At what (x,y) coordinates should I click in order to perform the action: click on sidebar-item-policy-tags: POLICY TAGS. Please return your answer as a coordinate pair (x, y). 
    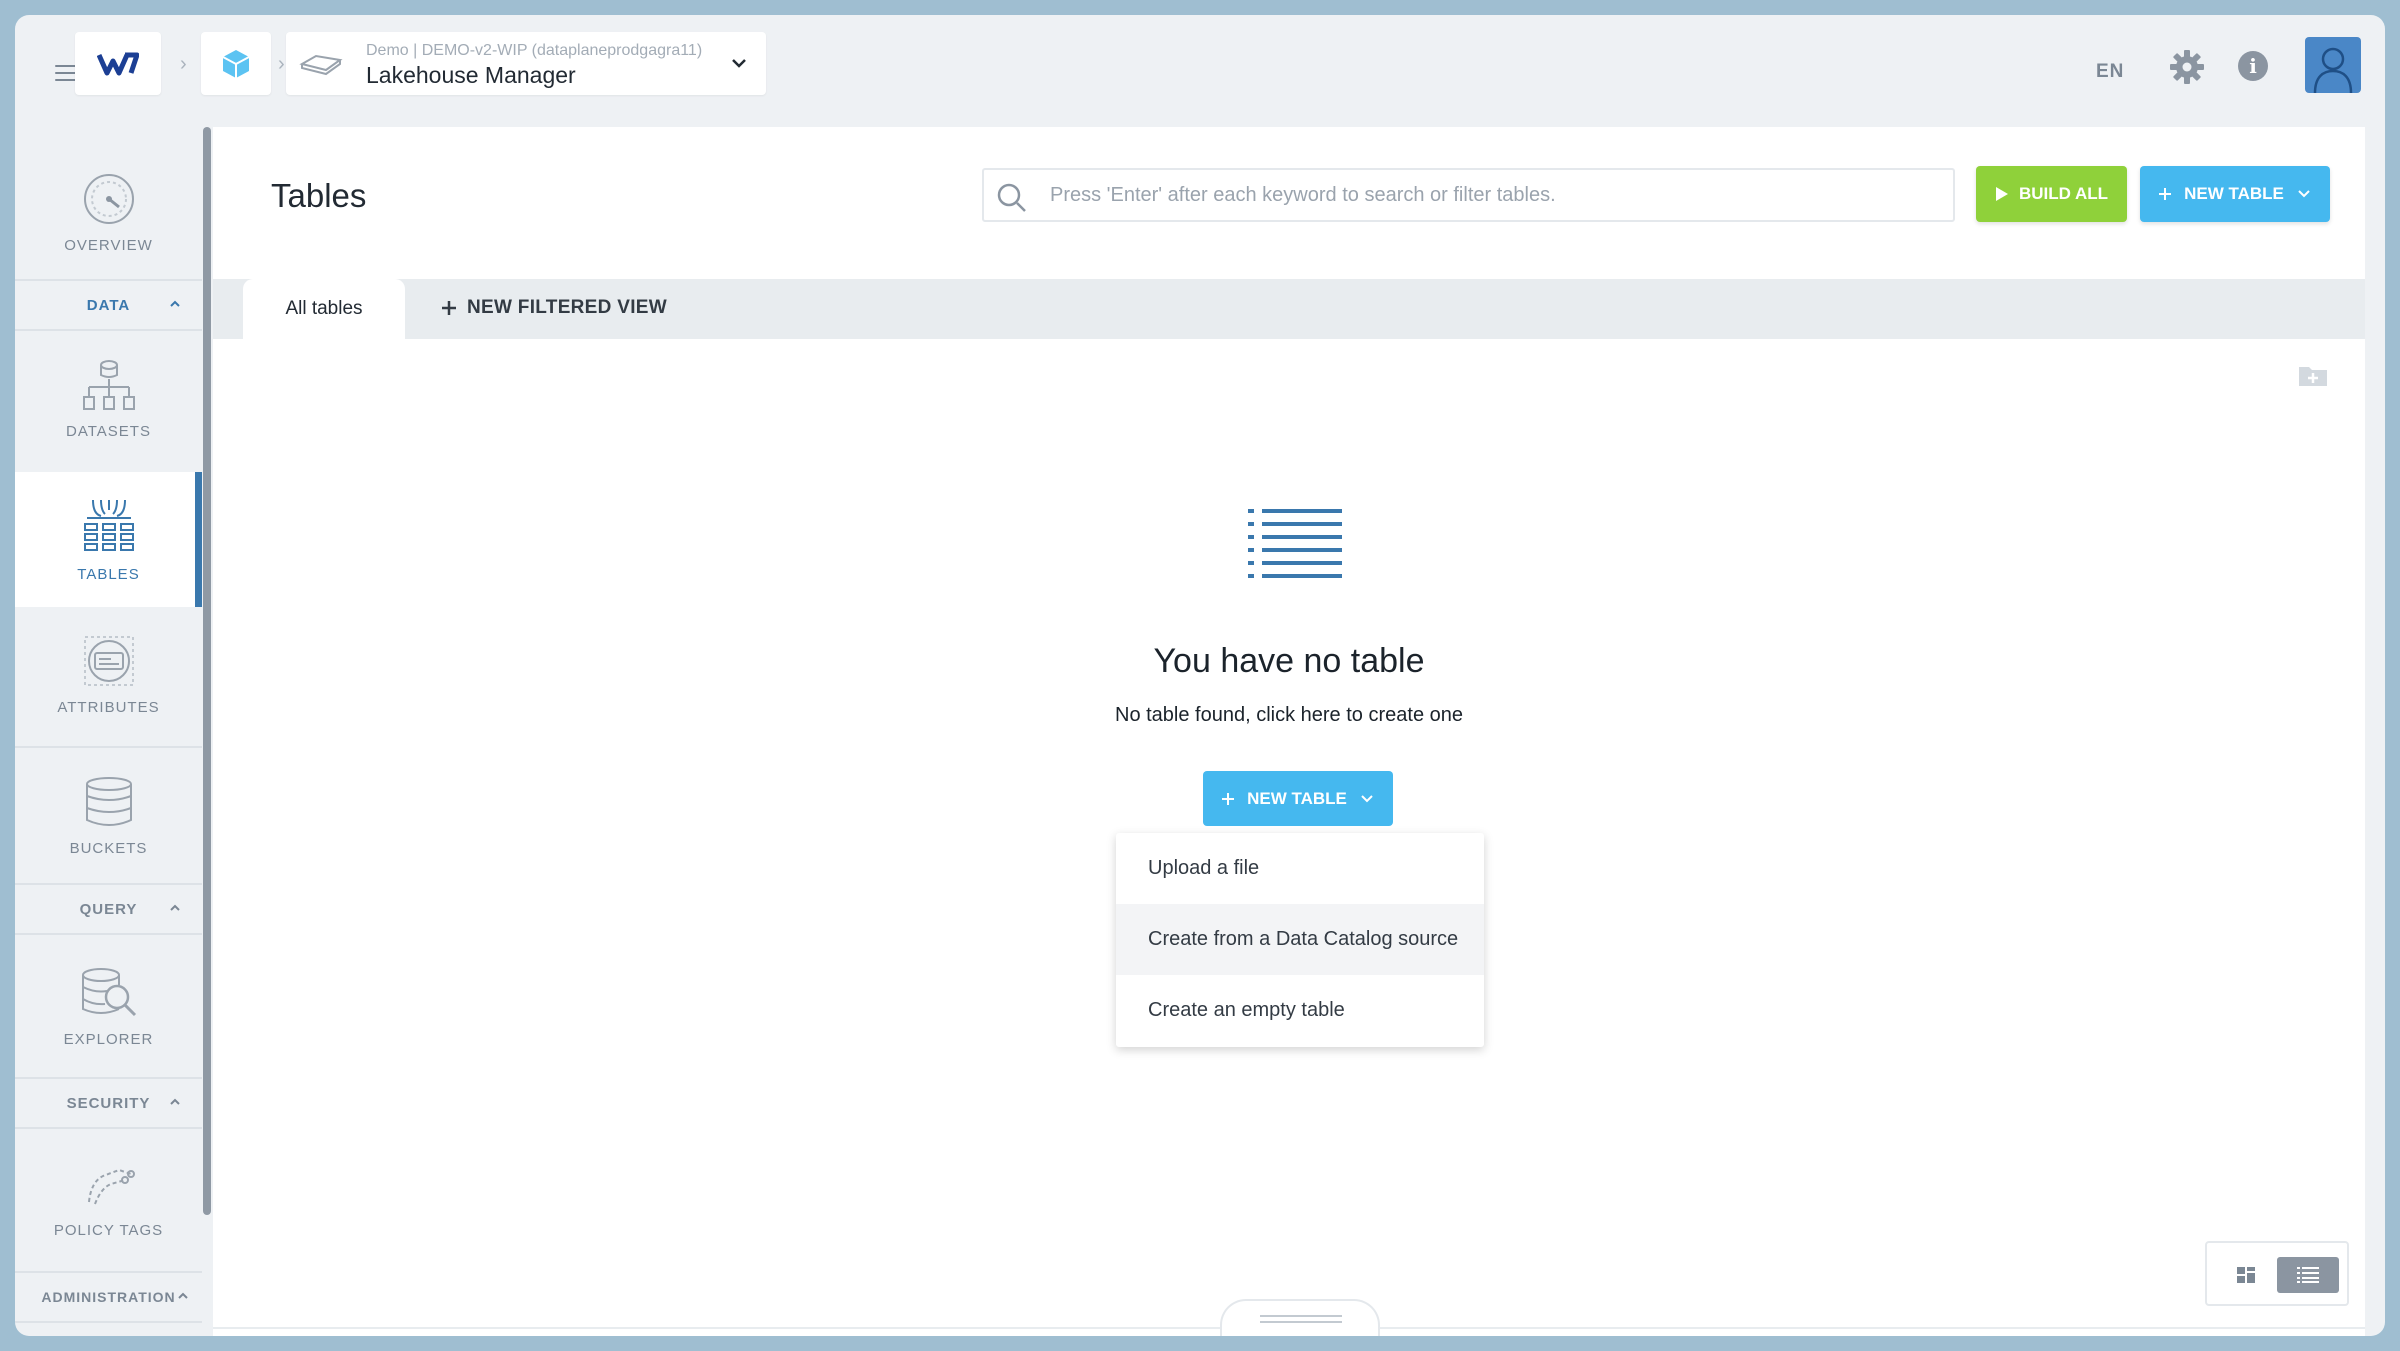
    Looking at the image, I should click on (108, 1200).